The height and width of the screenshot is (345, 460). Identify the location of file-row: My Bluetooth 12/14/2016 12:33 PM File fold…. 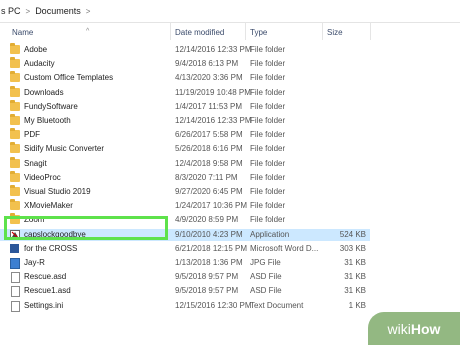
(190, 120).